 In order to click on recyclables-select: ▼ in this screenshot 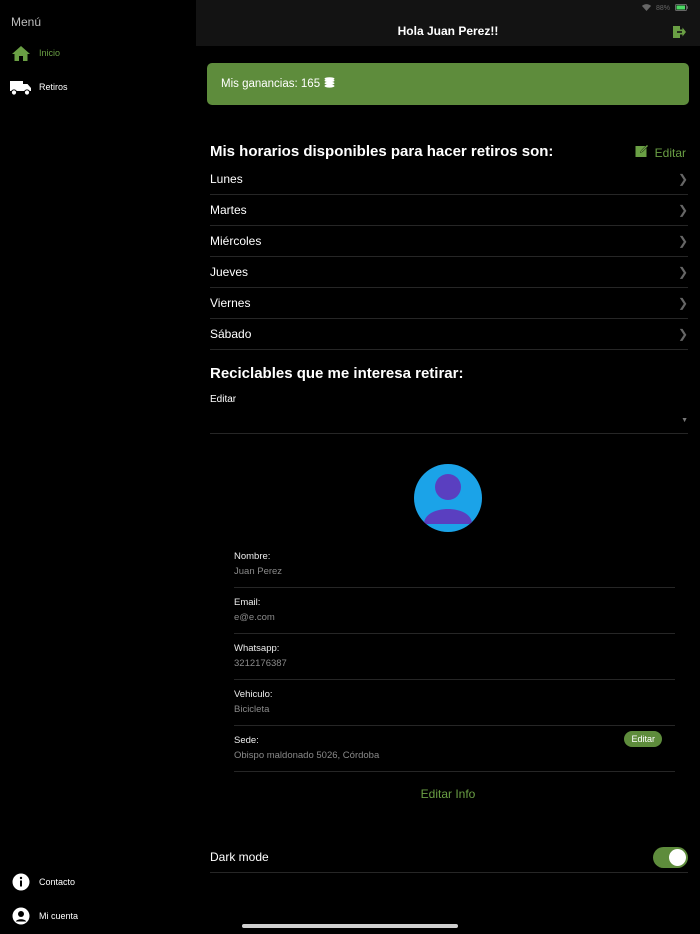, I will do `click(449, 421)`.